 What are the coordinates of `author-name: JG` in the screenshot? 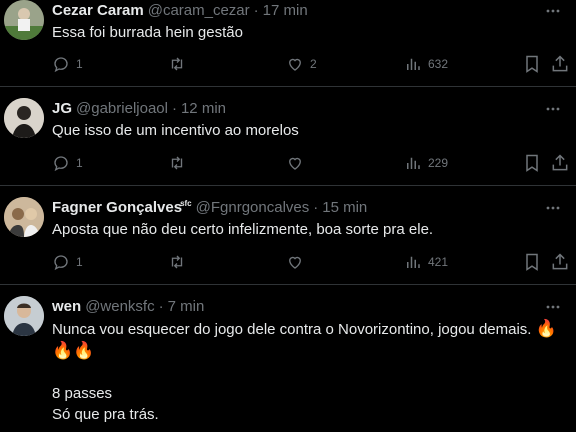 It's located at (62, 108).